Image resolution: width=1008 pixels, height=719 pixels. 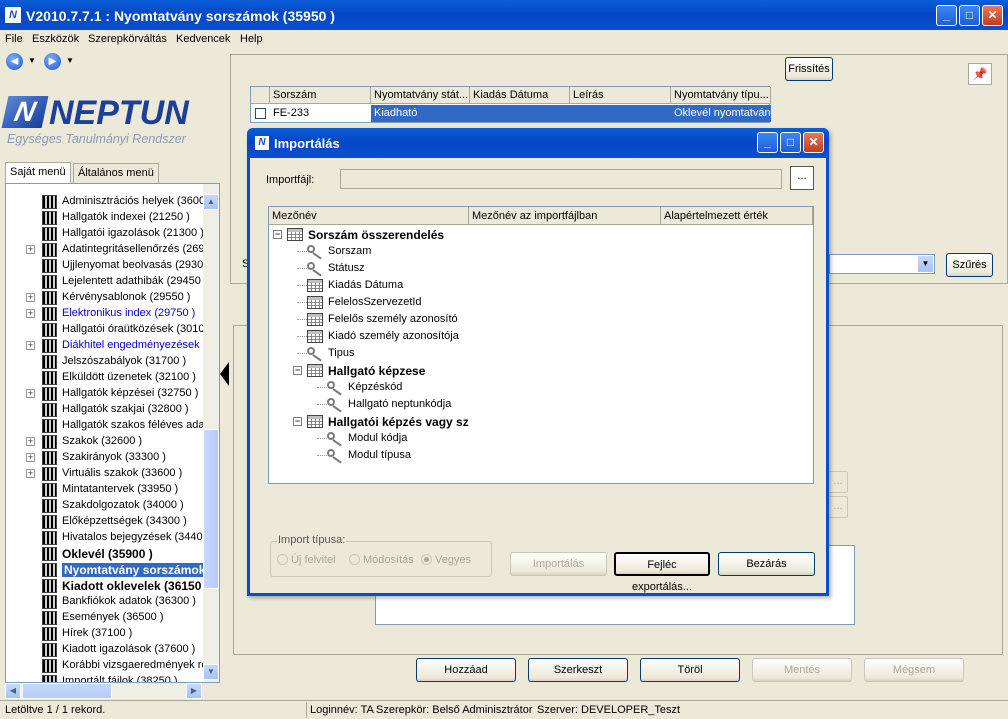 I want to click on close-button: ✕, so click(x=992, y=15).